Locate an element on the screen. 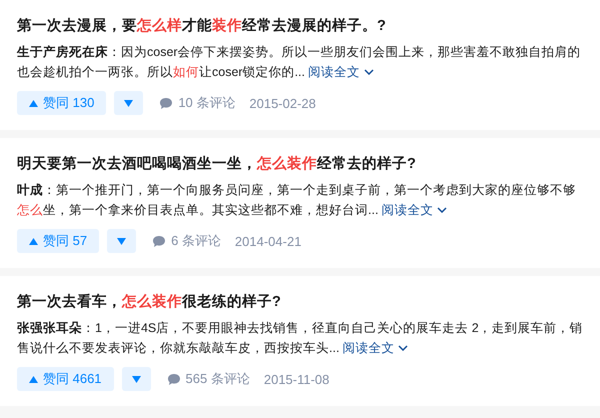 This screenshot has height=418, width=600. answer-excerpt: 叶成：第一个推开门，第一个向服务员问座，第一个走到桌子前，第一个考虑到大家的座位够不够 怎么坐，第一个拿来价目表点单。其实这些都不难，想好台词... 阅读全文 is located at coordinates (300, 200).